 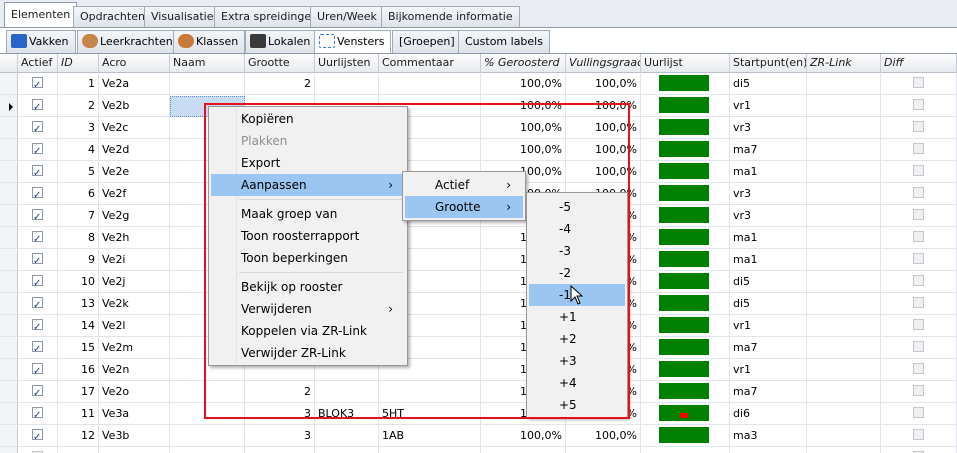 I want to click on id-cell: 16, so click(x=78, y=369).